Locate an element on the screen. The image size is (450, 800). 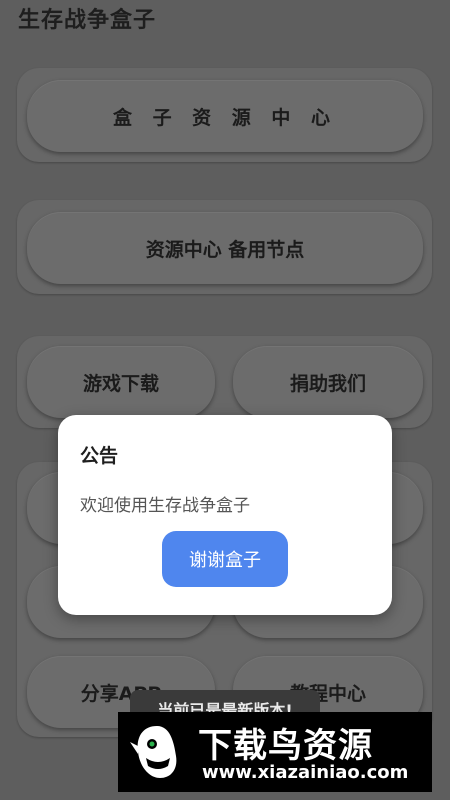
dialog-message: 欢迎使用生存战争盒子 is located at coordinates (165, 506).